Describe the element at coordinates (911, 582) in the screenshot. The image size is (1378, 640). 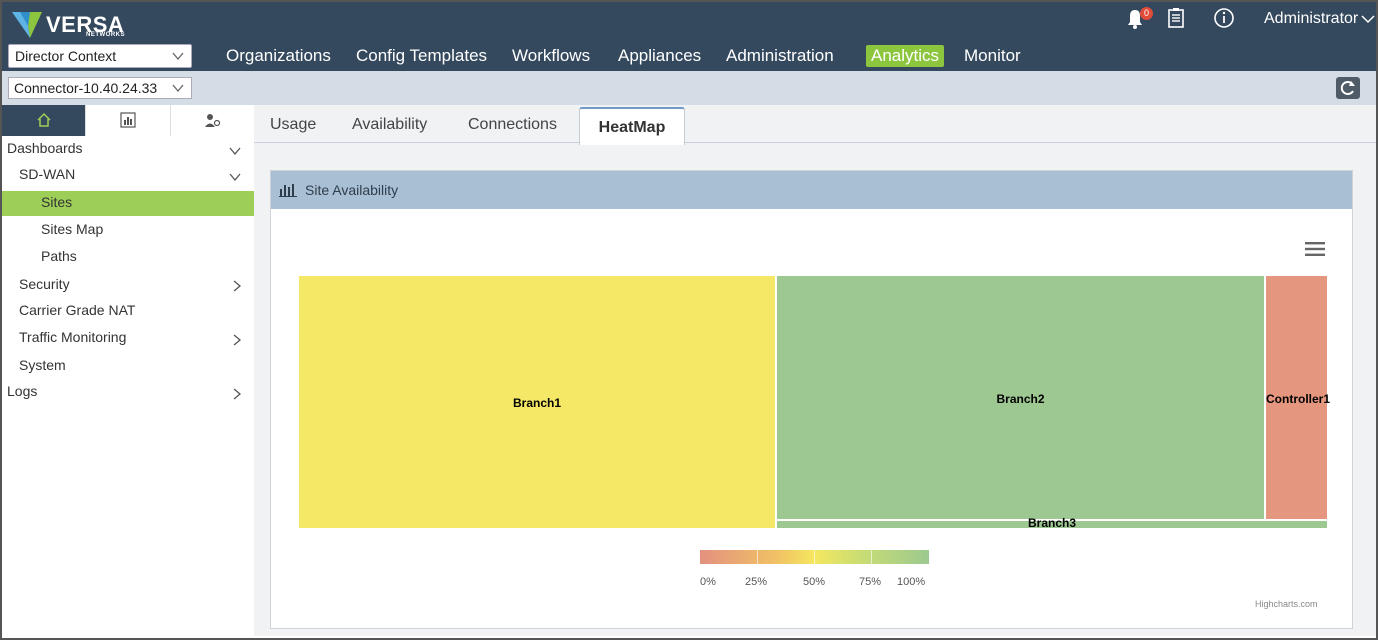
I see `legend-label: 100%` at that location.